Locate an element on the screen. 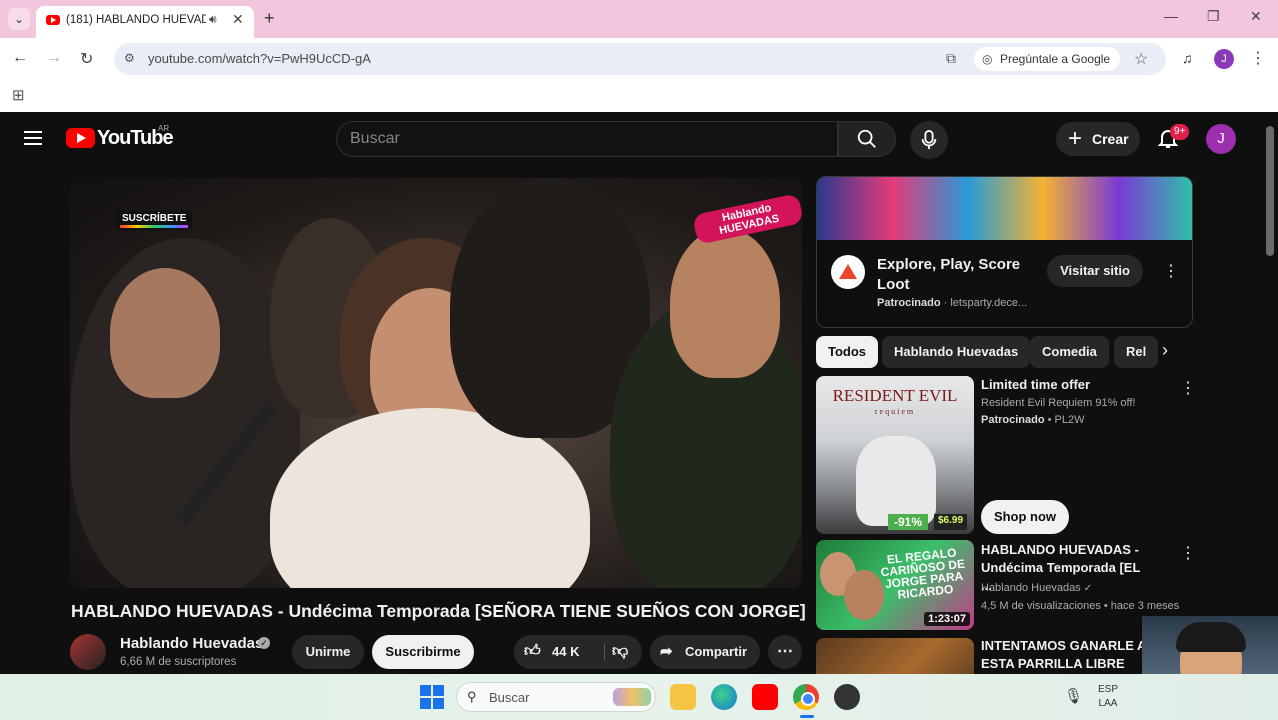 Image resolution: width=1278 pixels, height=720 pixels. restore-button: ❐ is located at coordinates (1213, 16).